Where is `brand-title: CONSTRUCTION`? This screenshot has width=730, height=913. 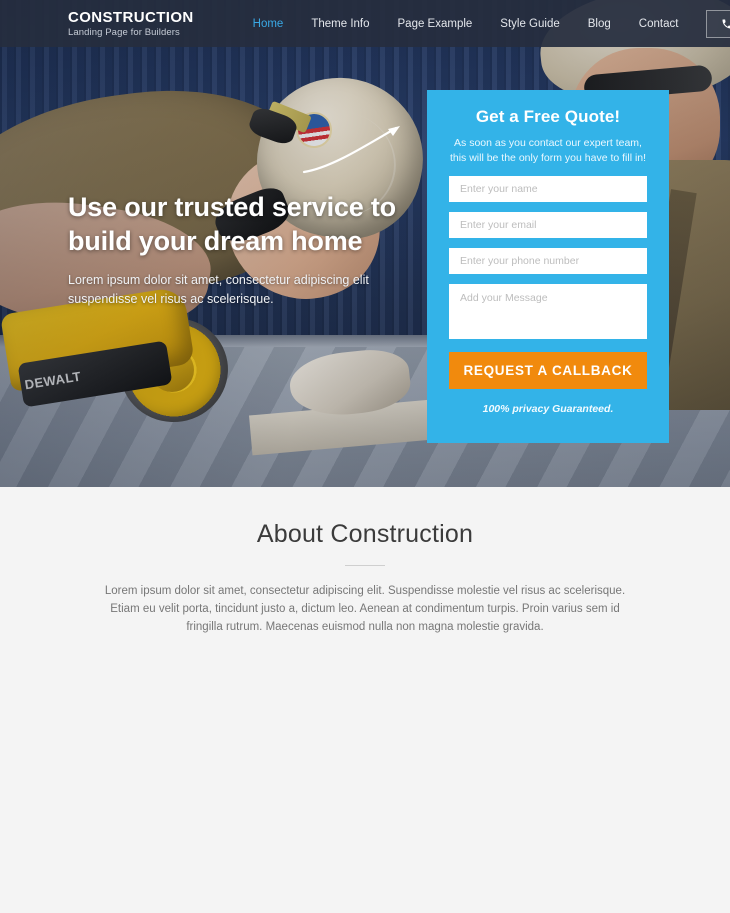
brand-title: CONSTRUCTION is located at coordinates (131, 17).